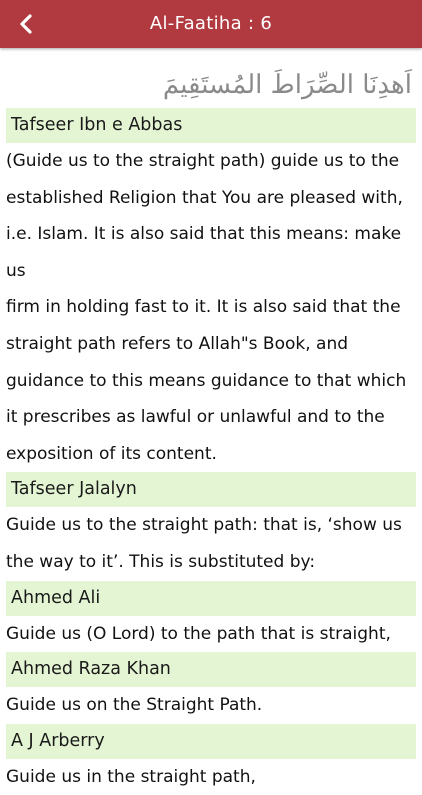 The height and width of the screenshot is (795, 422). I want to click on section-header: Ahmed Raza Khan, so click(211, 670).